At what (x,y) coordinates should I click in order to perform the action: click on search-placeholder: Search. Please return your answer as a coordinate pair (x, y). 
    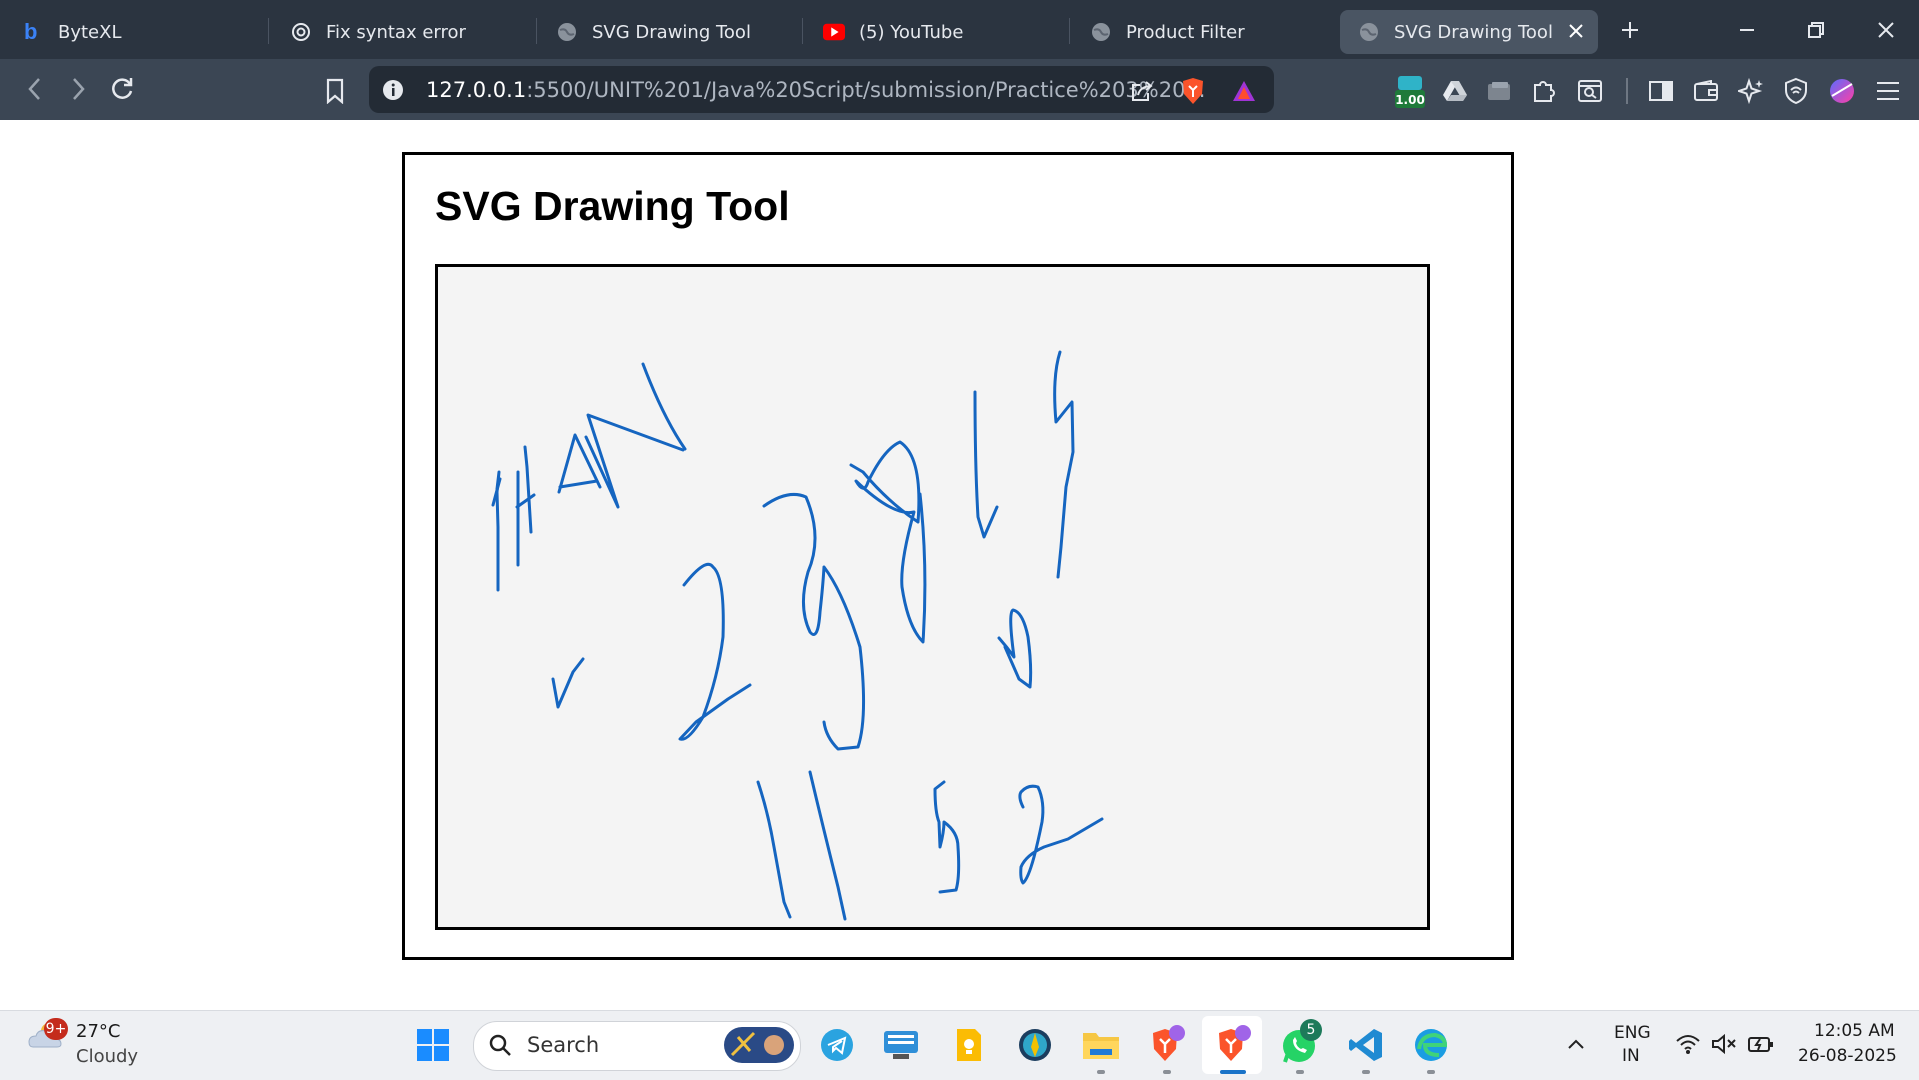
    Looking at the image, I should click on (563, 1045).